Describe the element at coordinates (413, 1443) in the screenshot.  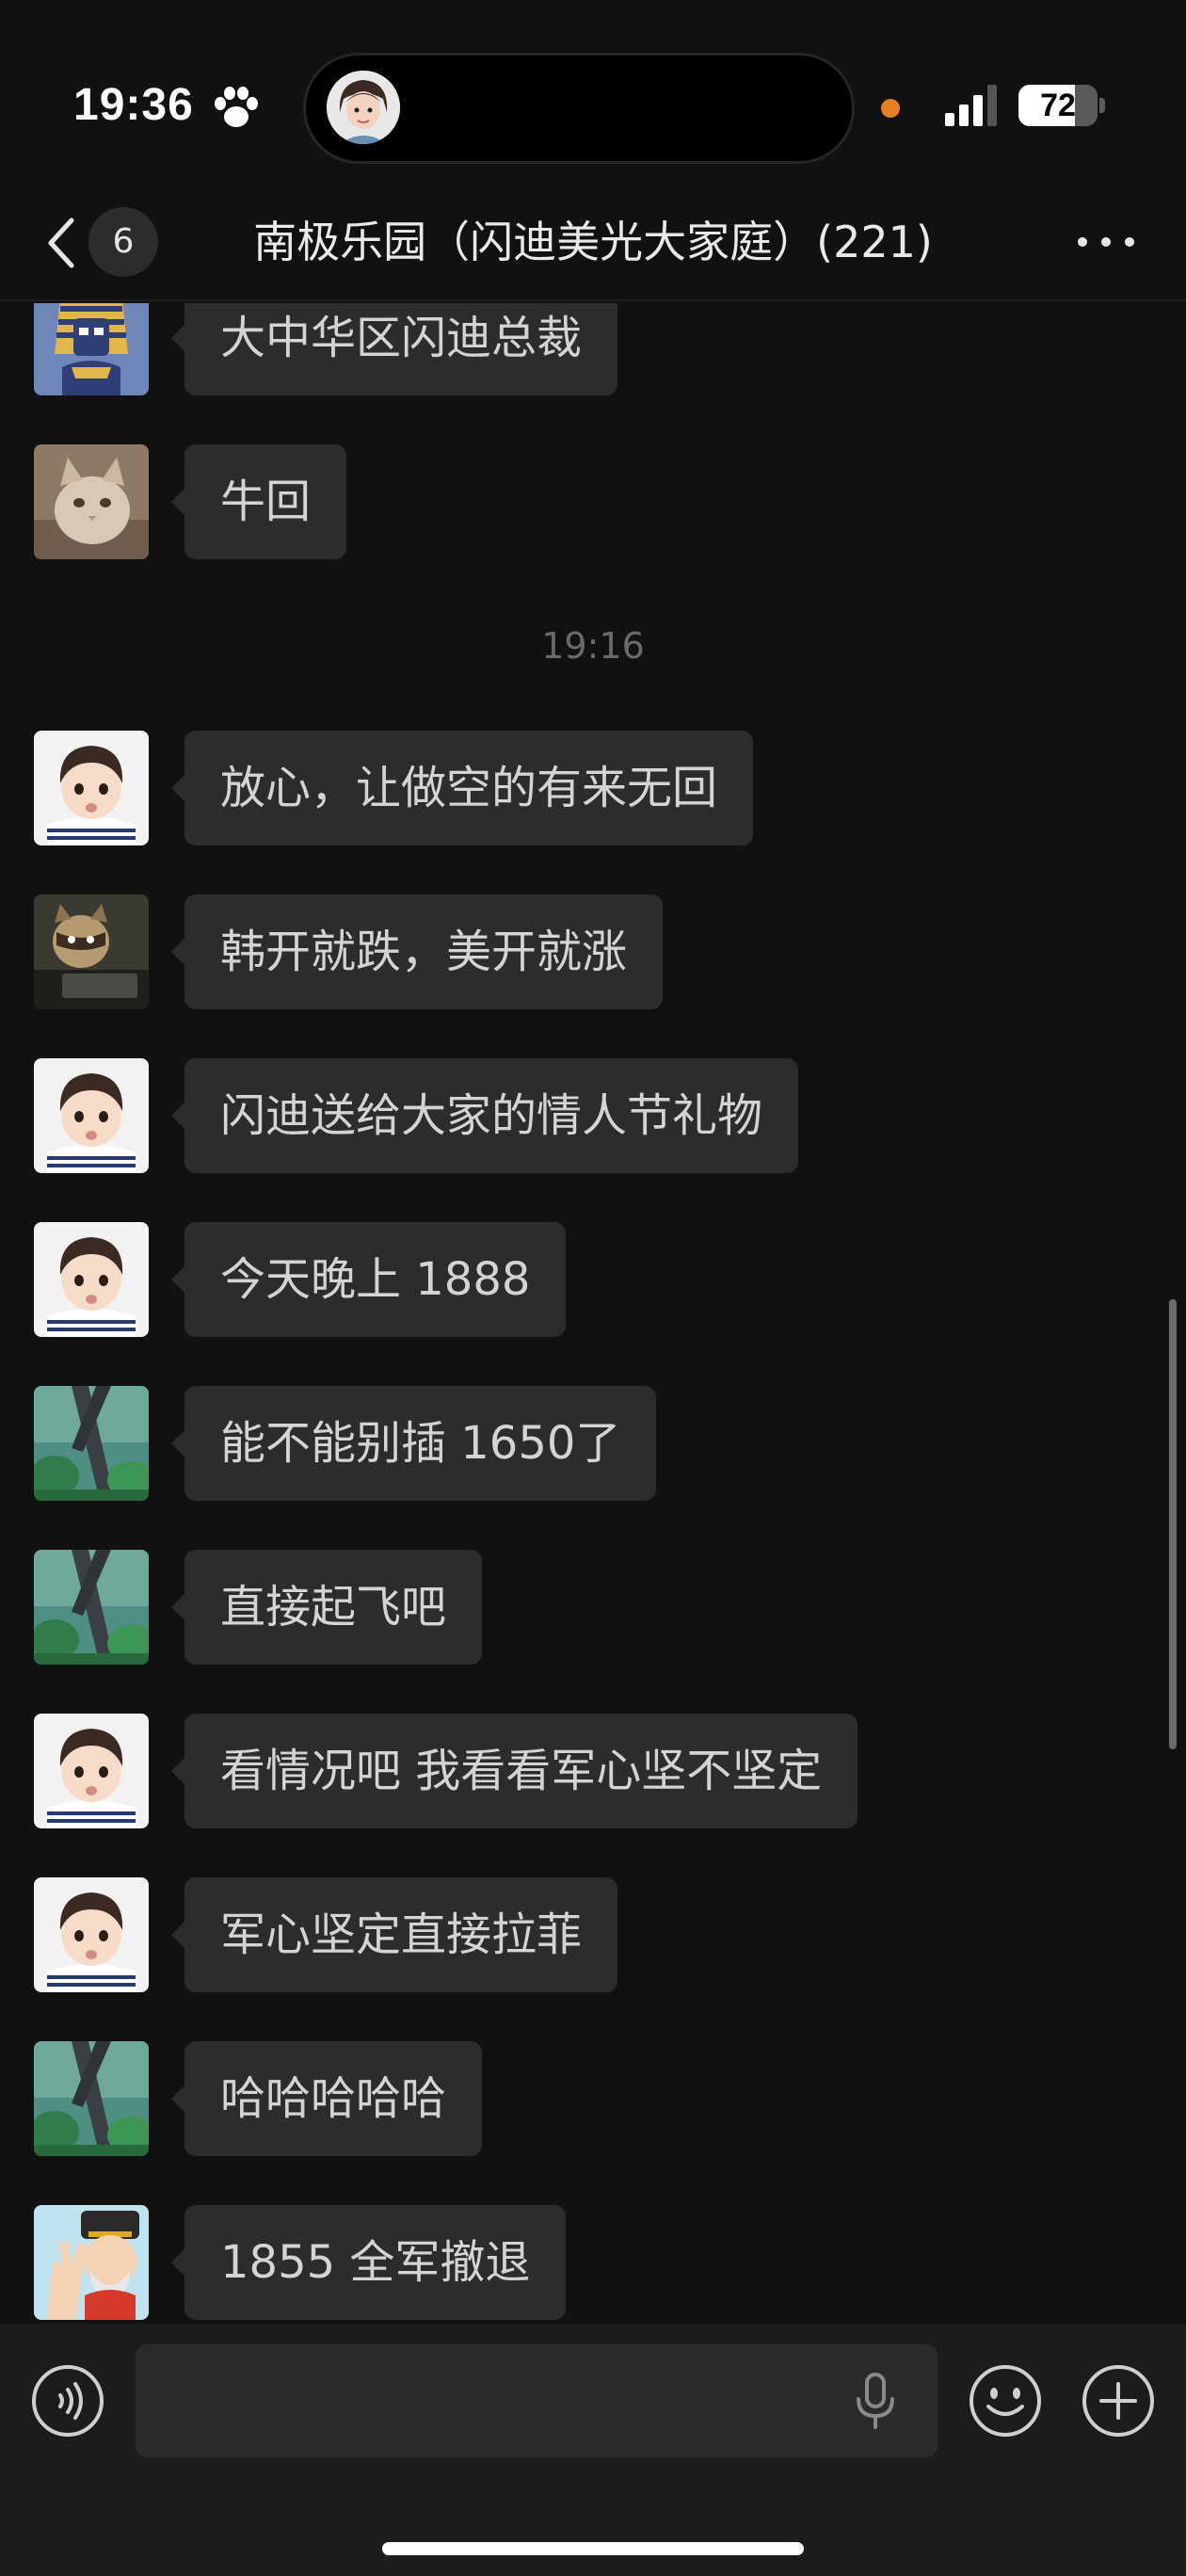
I see `message-bubble: 能不能别插 1650了` at that location.